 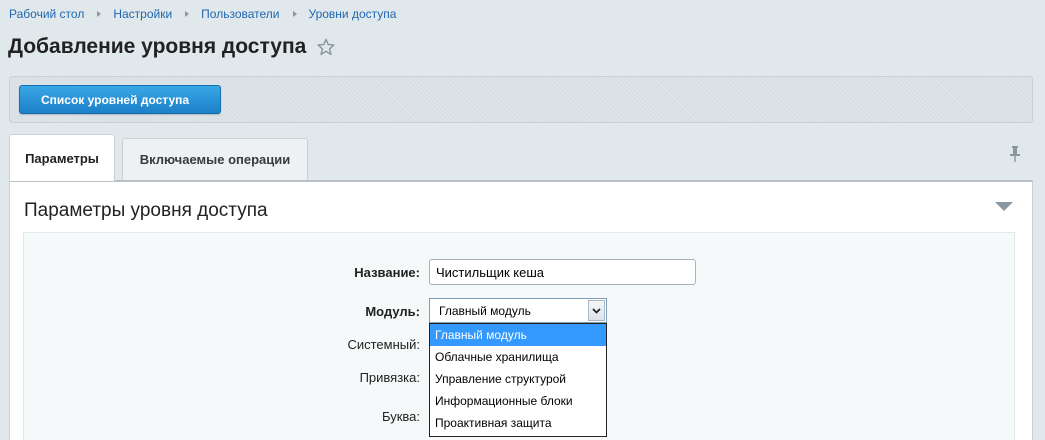 I want to click on module-option: Управление структурой, so click(x=518, y=379).